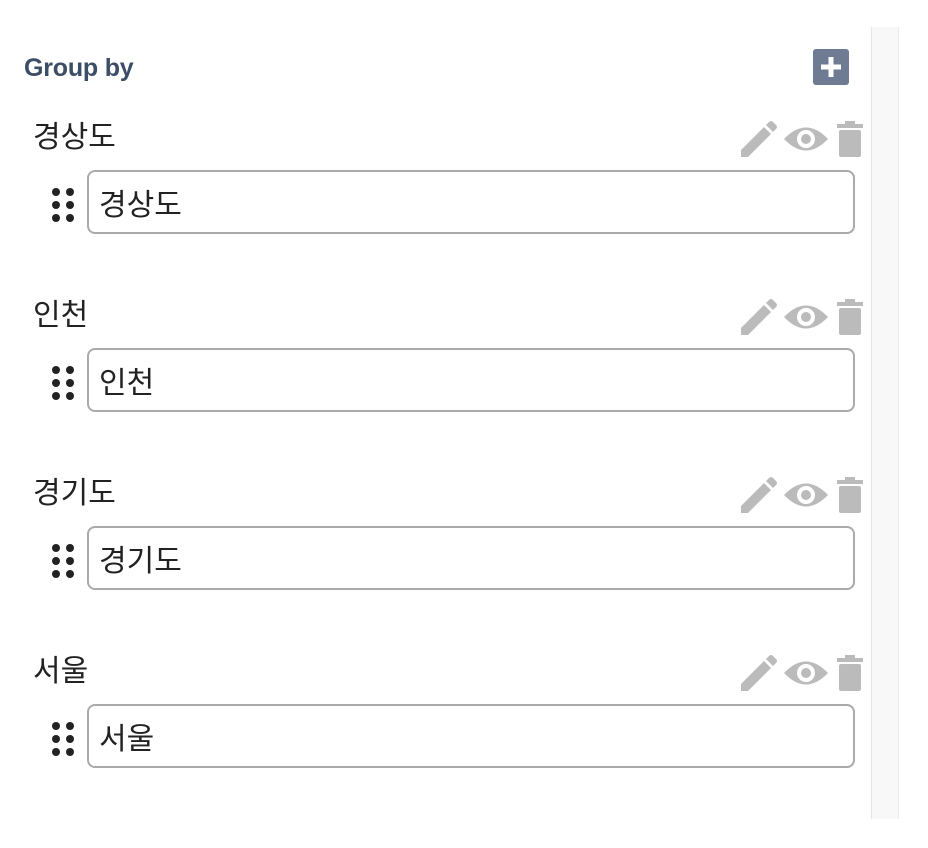  I want to click on add-group-button, so click(831, 67).